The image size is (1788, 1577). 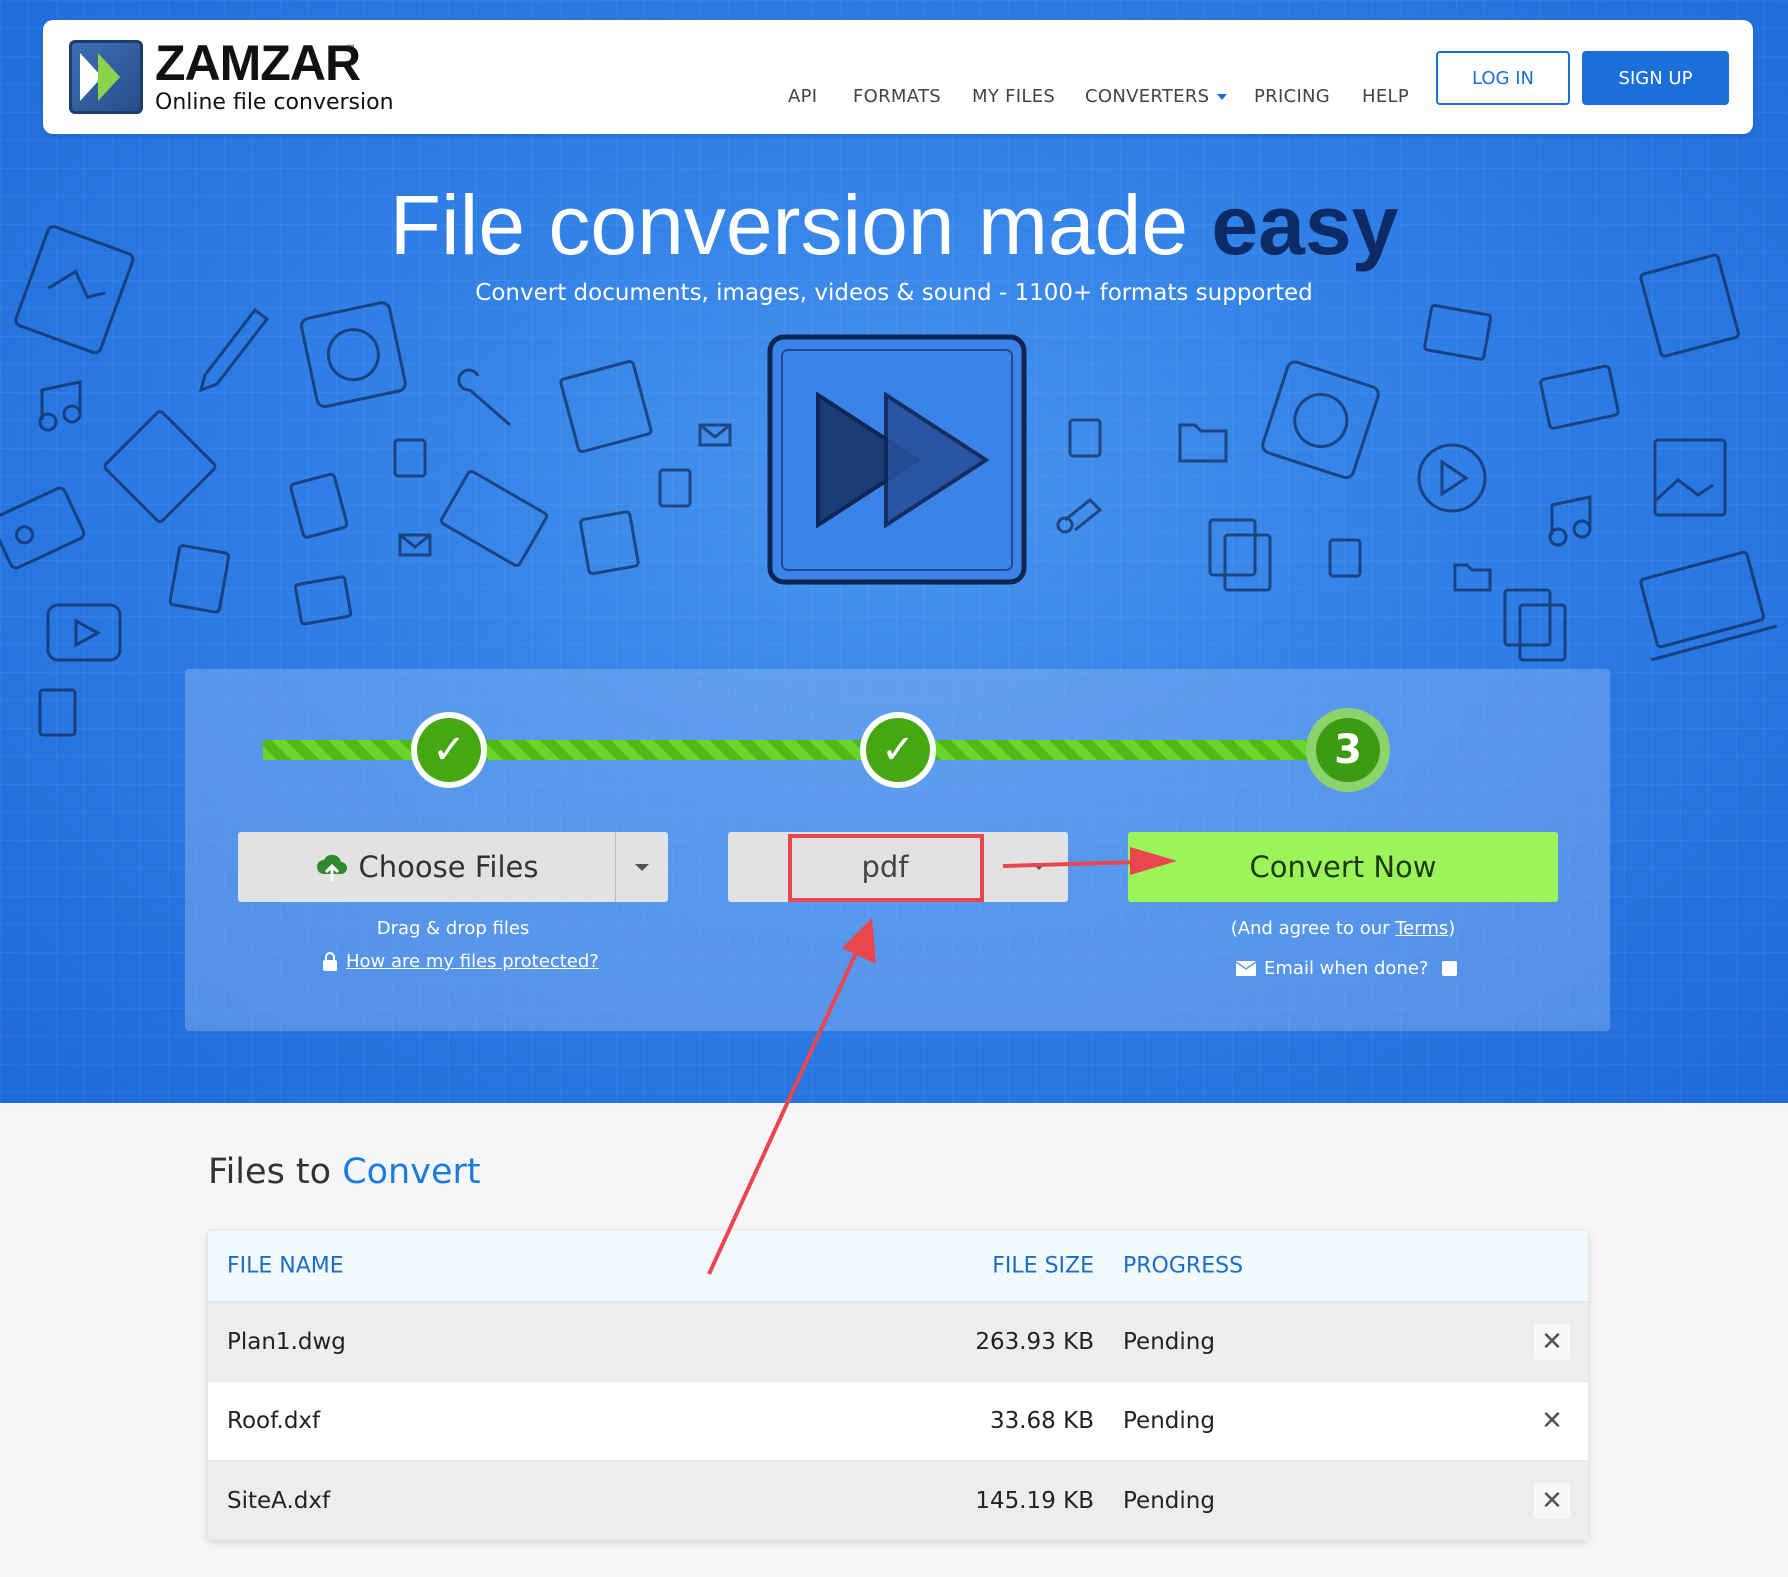 I want to click on terms-prefix: (And agree to our, so click(x=1313, y=928).